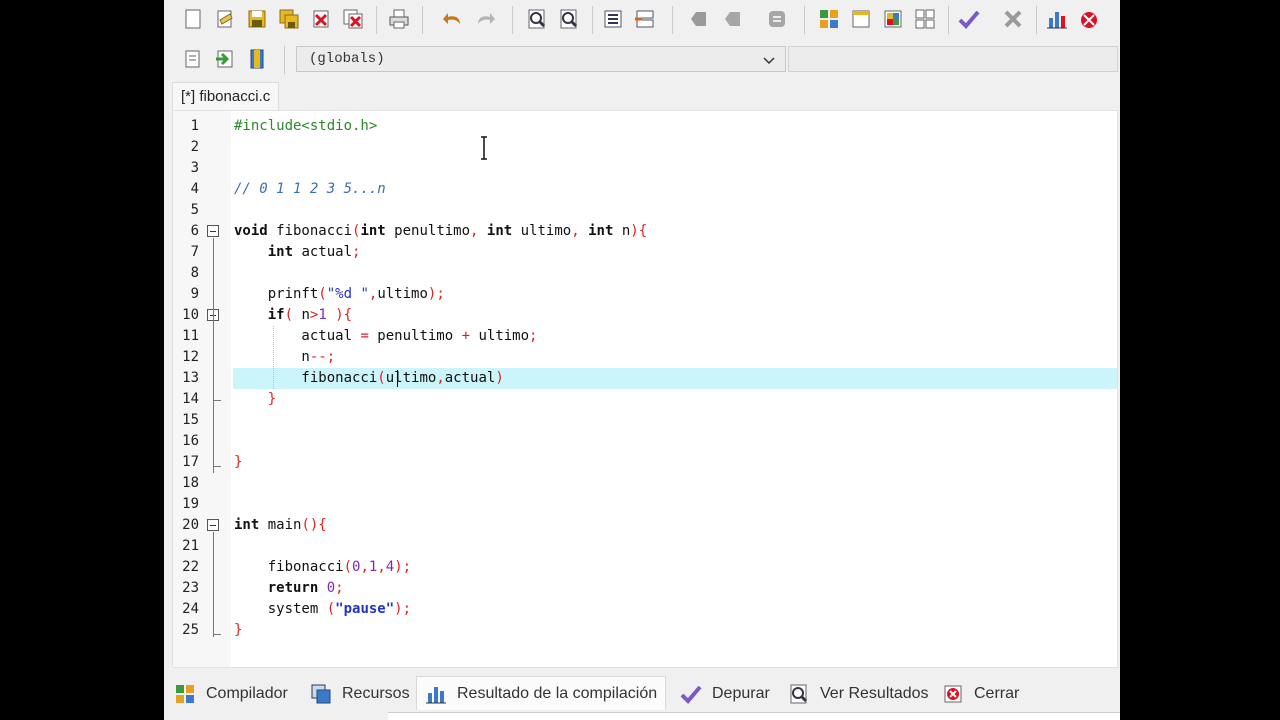 The height and width of the screenshot is (720, 1280). I want to click on code-line: 12 n--;, so click(645, 357).